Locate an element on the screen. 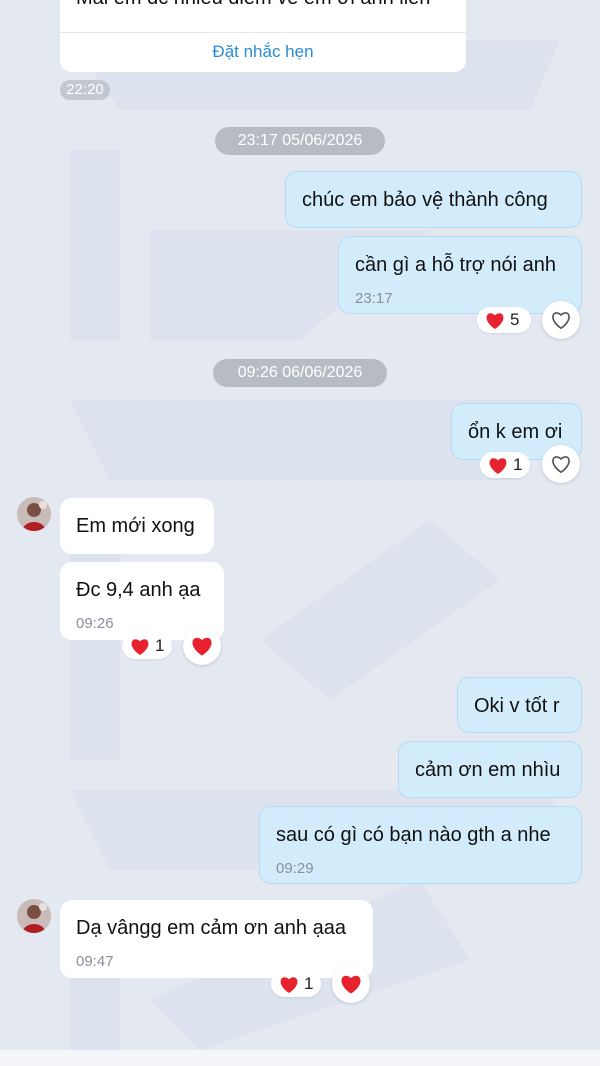 This screenshot has width=600, height=1066. incoming-message: Em mới xong is located at coordinates (137, 526).